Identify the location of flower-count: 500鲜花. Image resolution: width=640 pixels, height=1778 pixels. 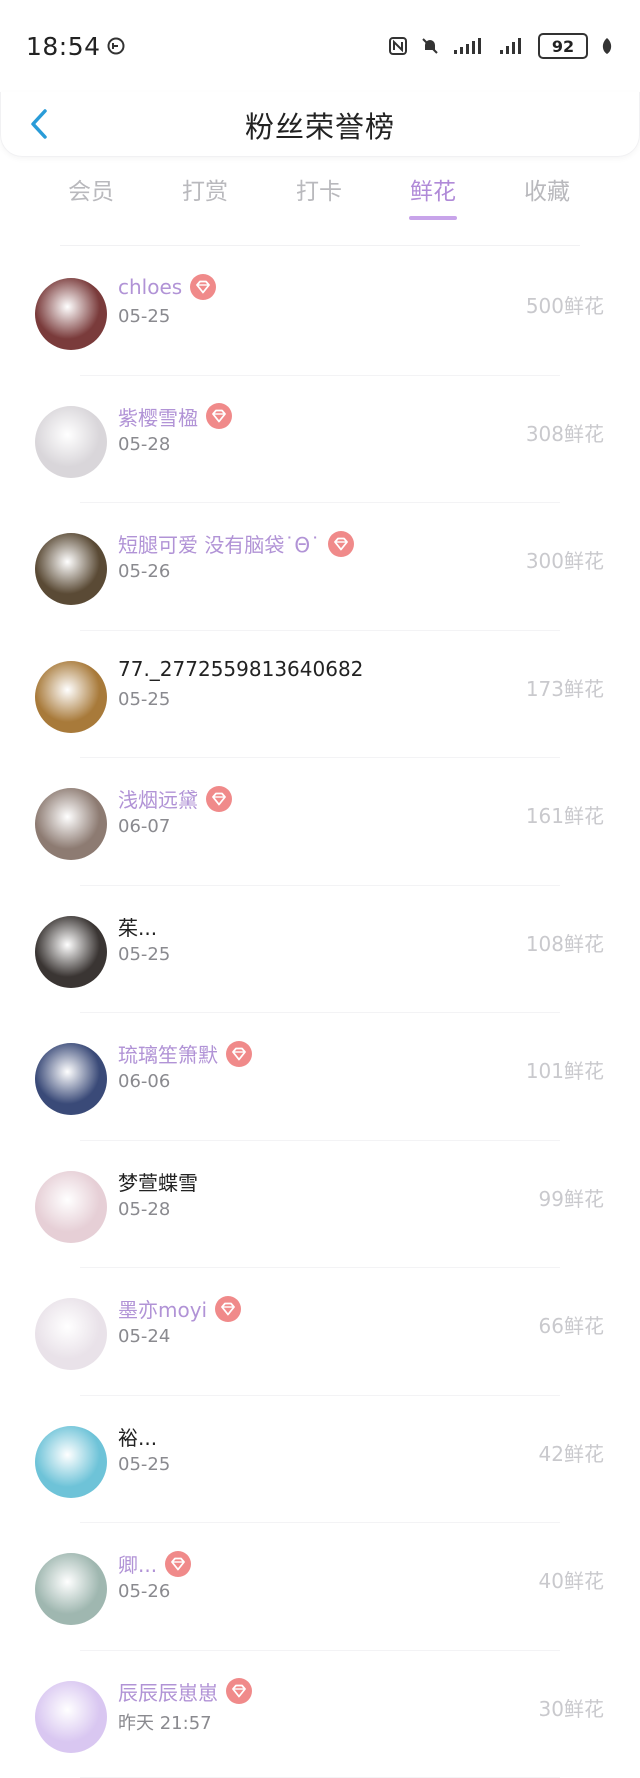
(565, 304).